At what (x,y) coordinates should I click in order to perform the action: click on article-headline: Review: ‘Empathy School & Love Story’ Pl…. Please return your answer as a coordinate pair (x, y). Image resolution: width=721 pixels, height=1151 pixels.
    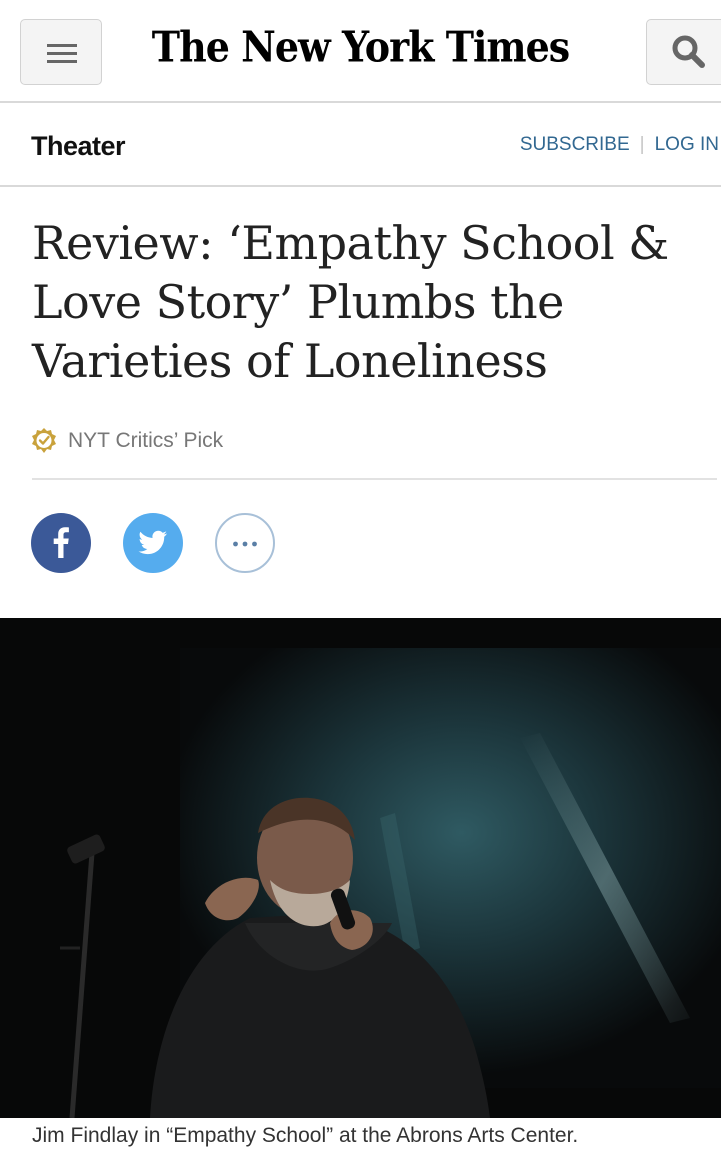
    Looking at the image, I should click on (350, 302).